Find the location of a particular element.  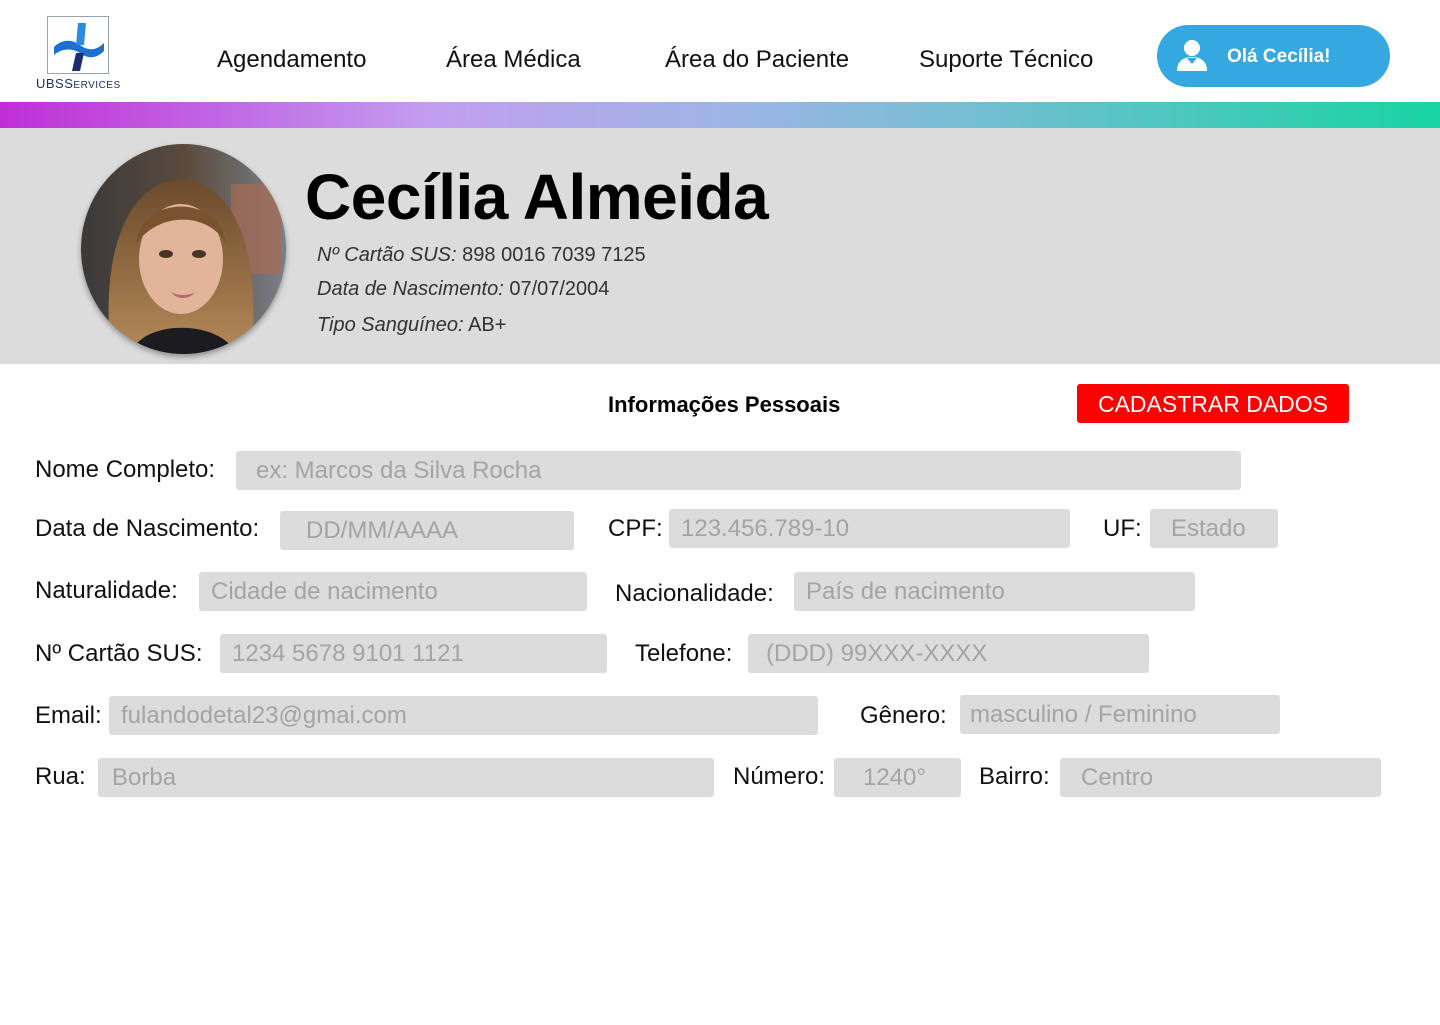

profile-sus-value: 898 0016 7039 7125 is located at coordinates (554, 255).